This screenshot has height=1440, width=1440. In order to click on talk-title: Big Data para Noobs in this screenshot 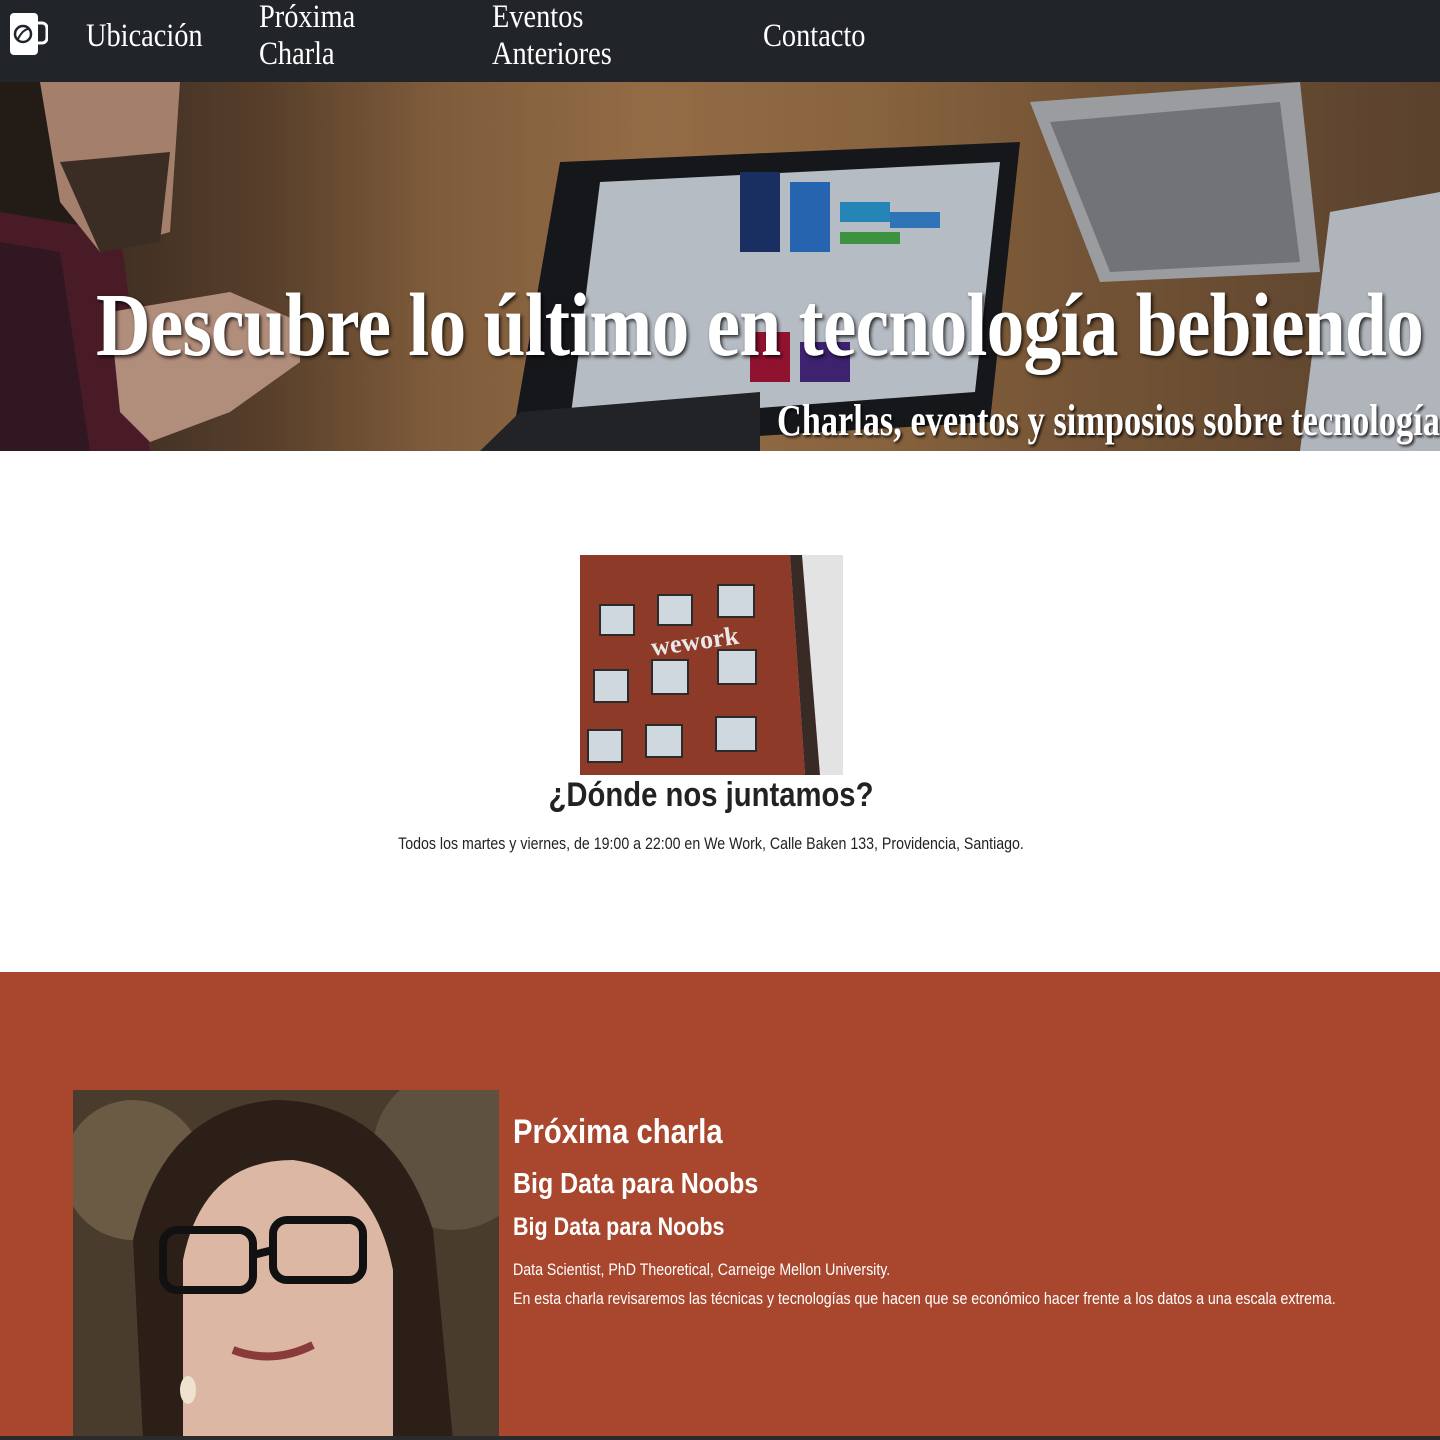, I will do `click(636, 1184)`.